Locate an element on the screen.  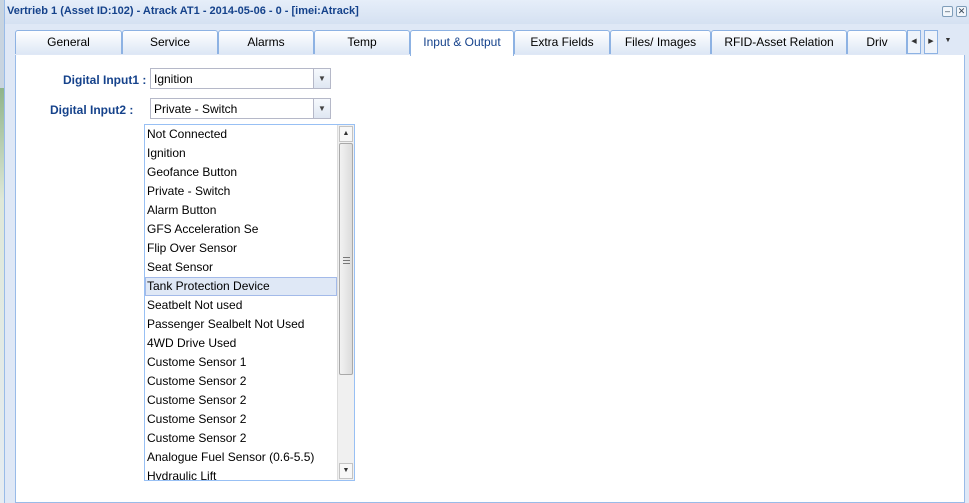
tab-scroll-left-icon: ◀ is located at coordinates (914, 42).